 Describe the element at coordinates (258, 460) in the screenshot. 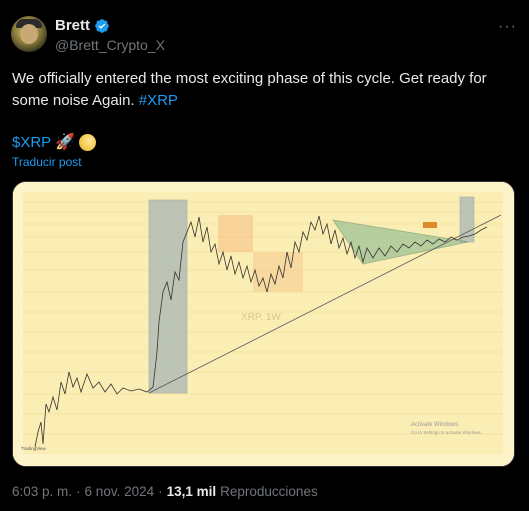

I see `time-scale` at that location.